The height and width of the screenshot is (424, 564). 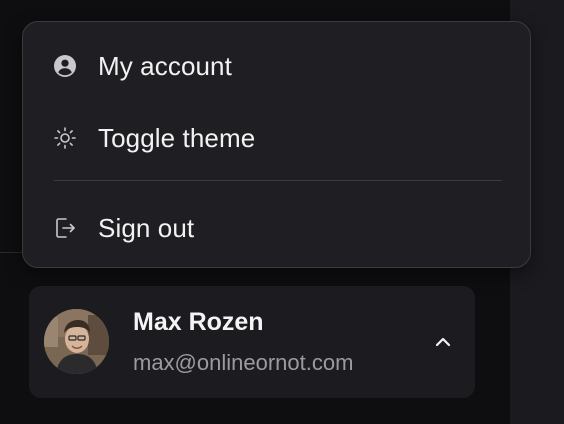 What do you see at coordinates (198, 322) in the screenshot?
I see `user-name: Max Rozen` at bounding box center [198, 322].